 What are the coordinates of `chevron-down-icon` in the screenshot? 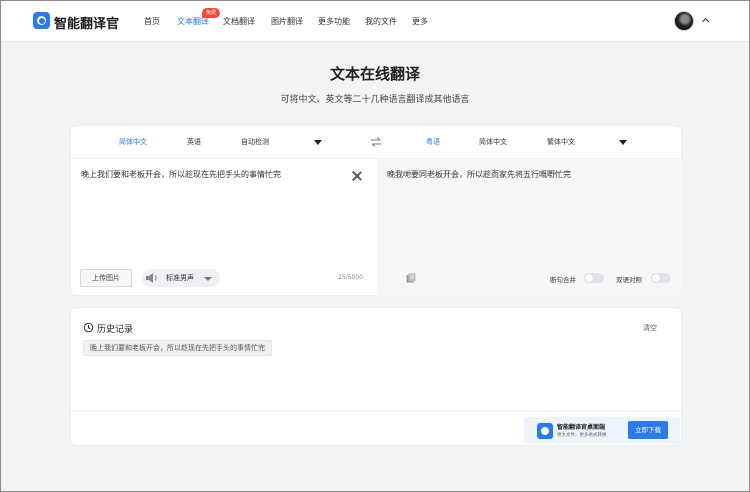 It's located at (208, 279).